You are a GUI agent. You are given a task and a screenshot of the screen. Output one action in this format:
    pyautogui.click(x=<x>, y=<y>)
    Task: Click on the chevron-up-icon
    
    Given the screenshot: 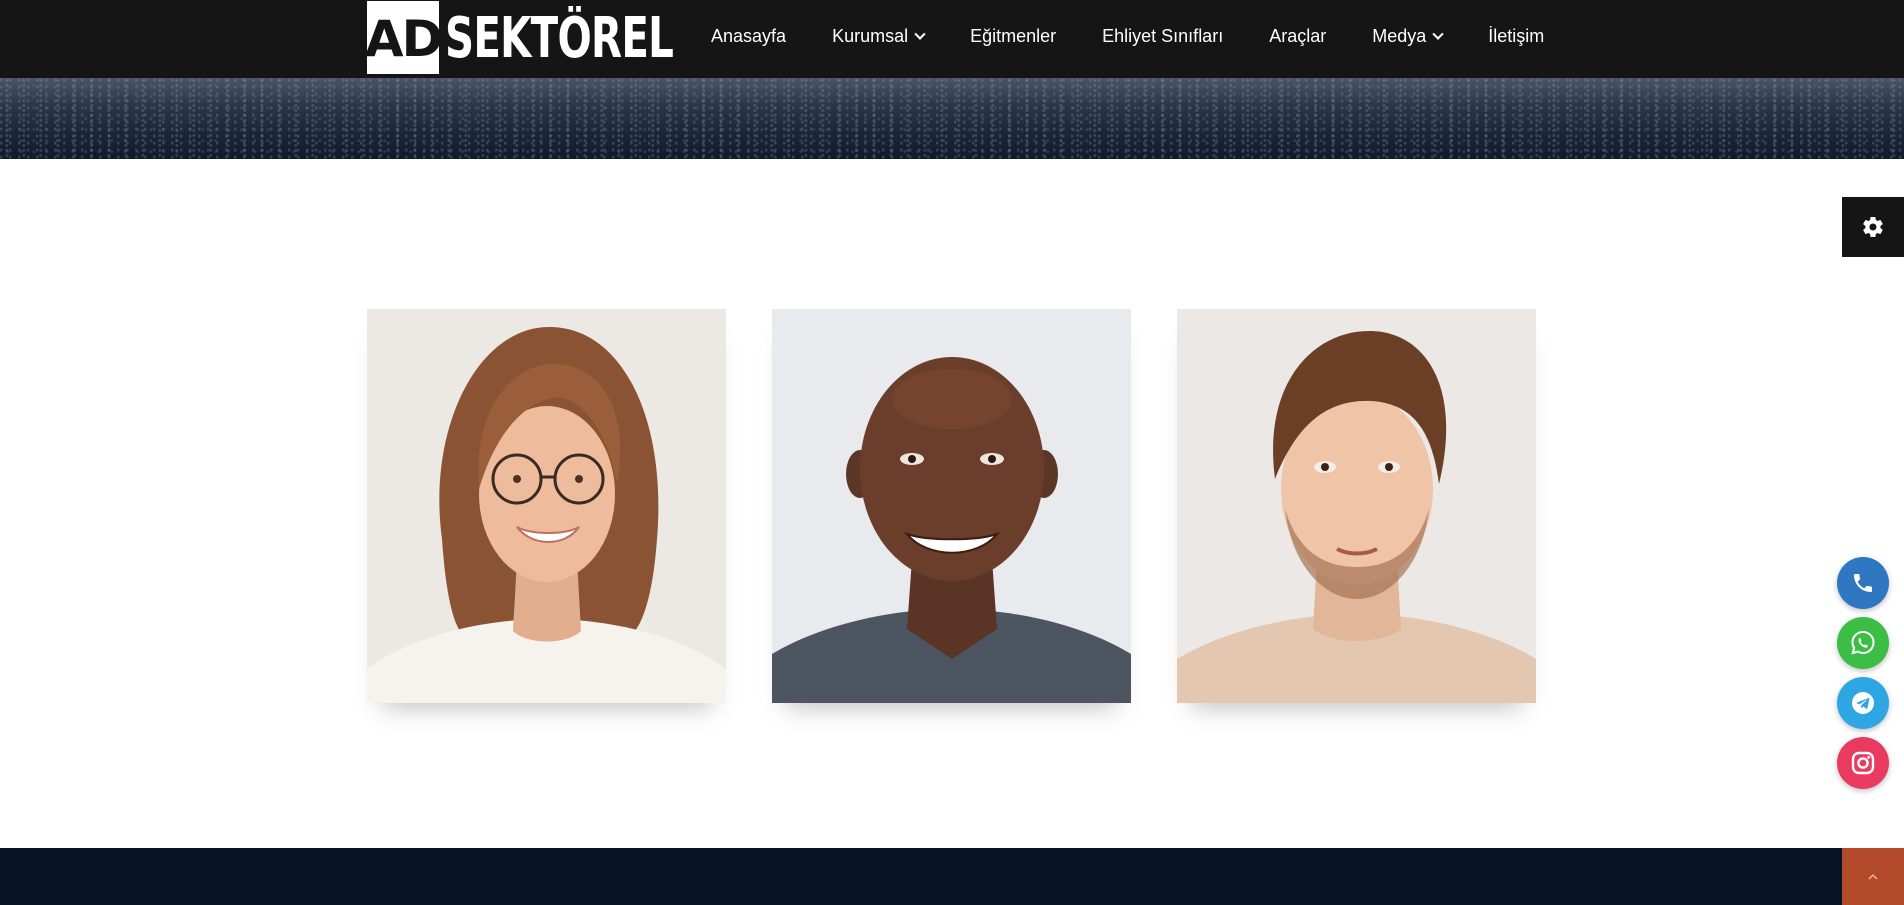 What is the action you would take?
    pyautogui.click(x=1873, y=876)
    